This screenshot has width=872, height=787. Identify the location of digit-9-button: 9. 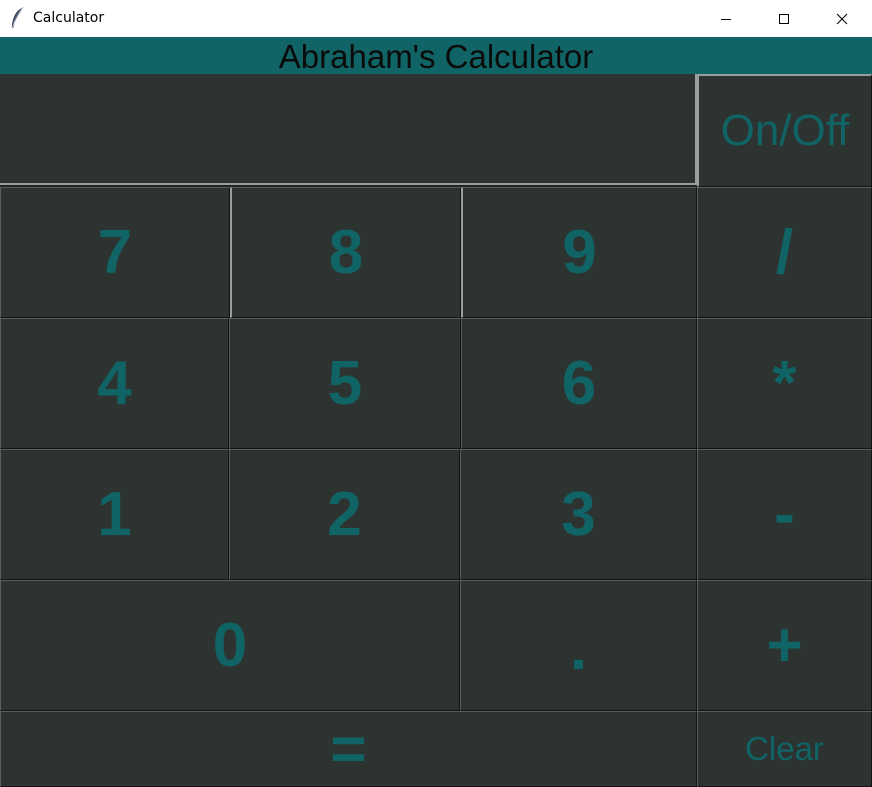
(579, 252).